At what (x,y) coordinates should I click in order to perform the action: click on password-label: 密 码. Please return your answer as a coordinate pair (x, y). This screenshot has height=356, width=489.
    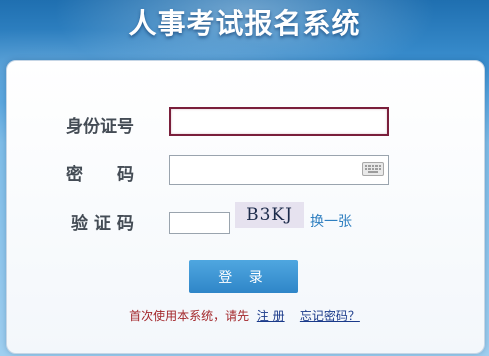
    Looking at the image, I should click on (100, 175).